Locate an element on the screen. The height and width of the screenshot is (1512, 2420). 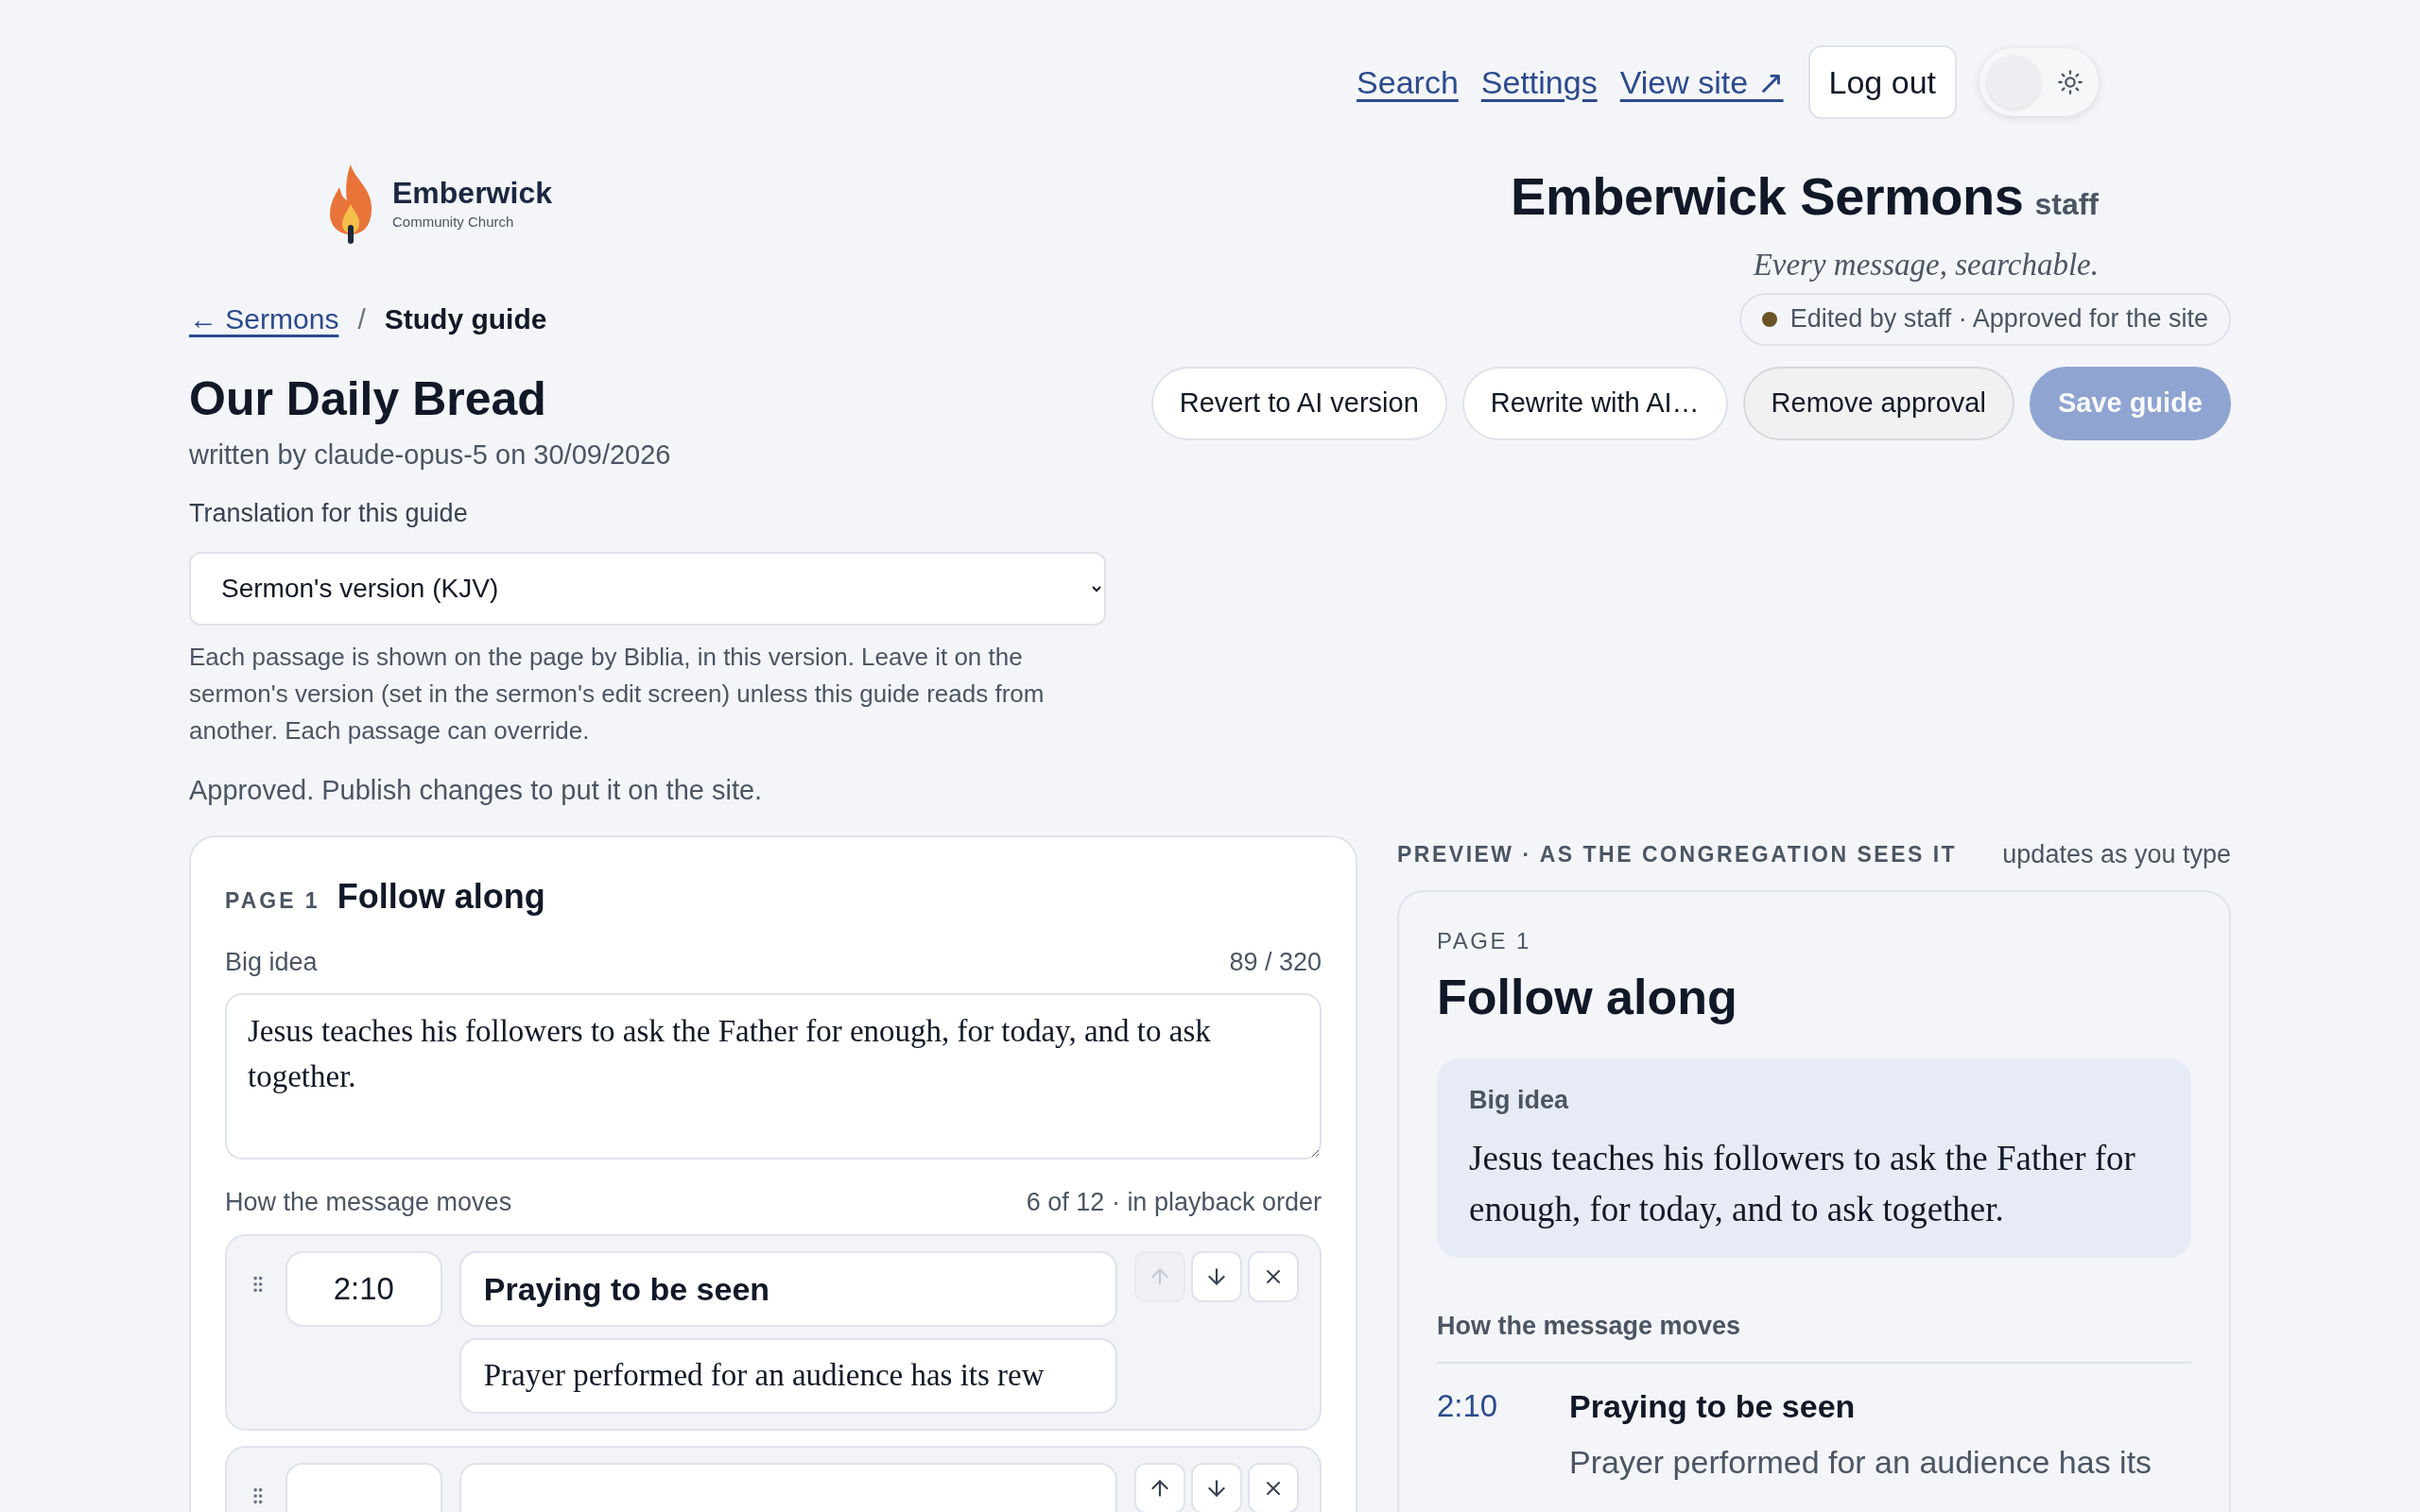
staff-label: staff is located at coordinates (2066, 204).